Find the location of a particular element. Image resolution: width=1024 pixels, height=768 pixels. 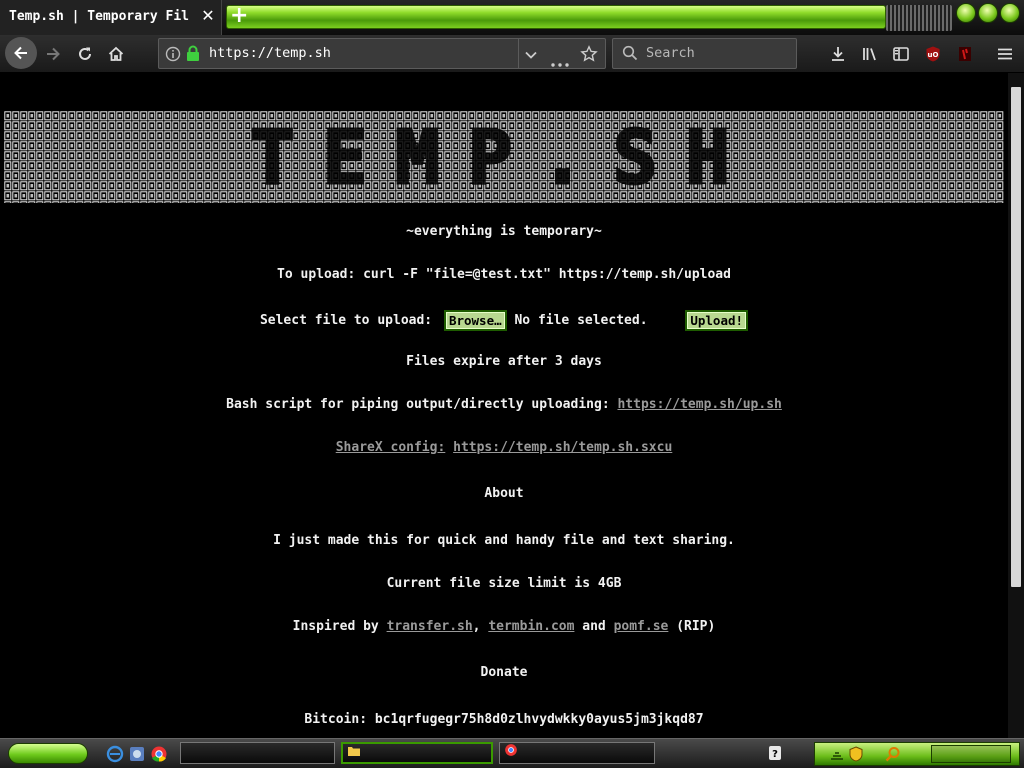

download-icon is located at coordinates (838, 54).